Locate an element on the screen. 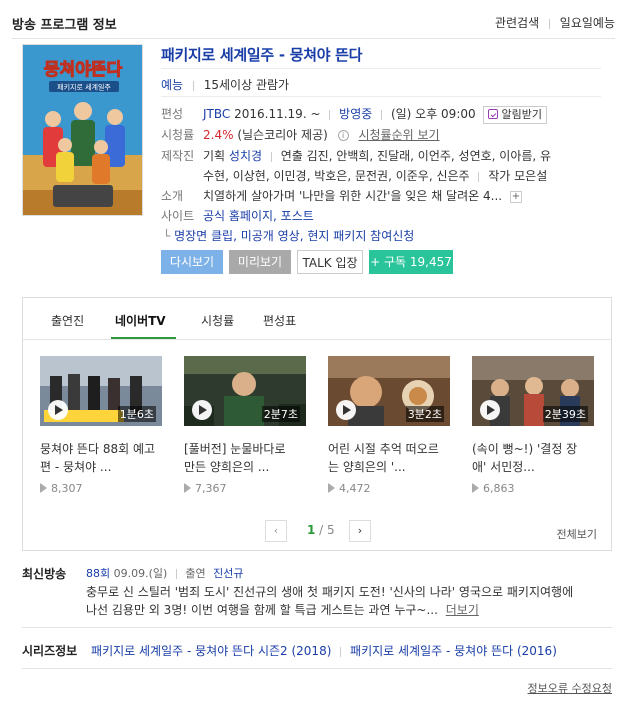  tab-schedule: 편성표 is located at coordinates (279, 320).